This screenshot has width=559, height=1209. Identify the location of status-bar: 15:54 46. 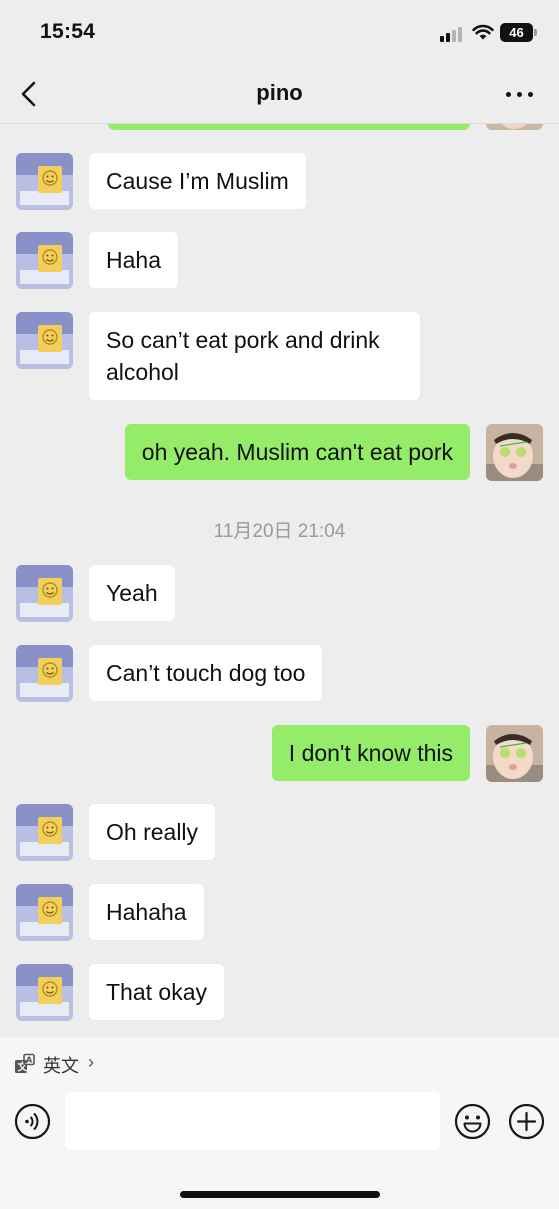
(279, 32).